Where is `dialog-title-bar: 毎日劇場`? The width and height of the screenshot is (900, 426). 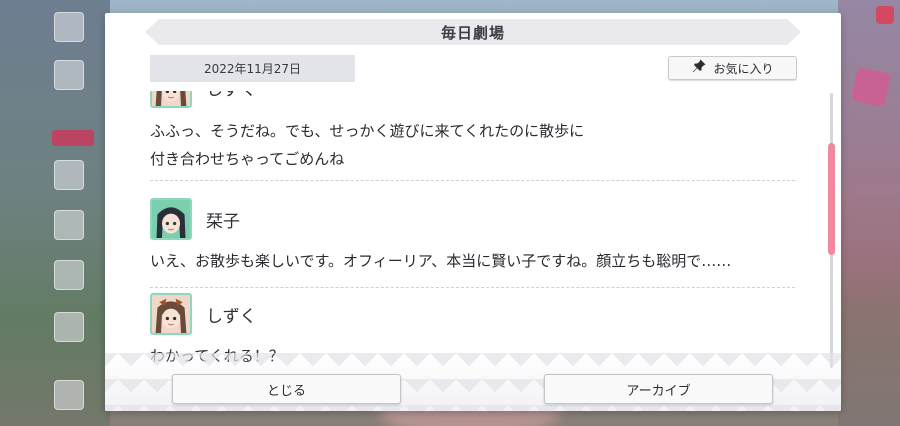
dialog-title-bar: 毎日劇場 is located at coordinates (473, 32).